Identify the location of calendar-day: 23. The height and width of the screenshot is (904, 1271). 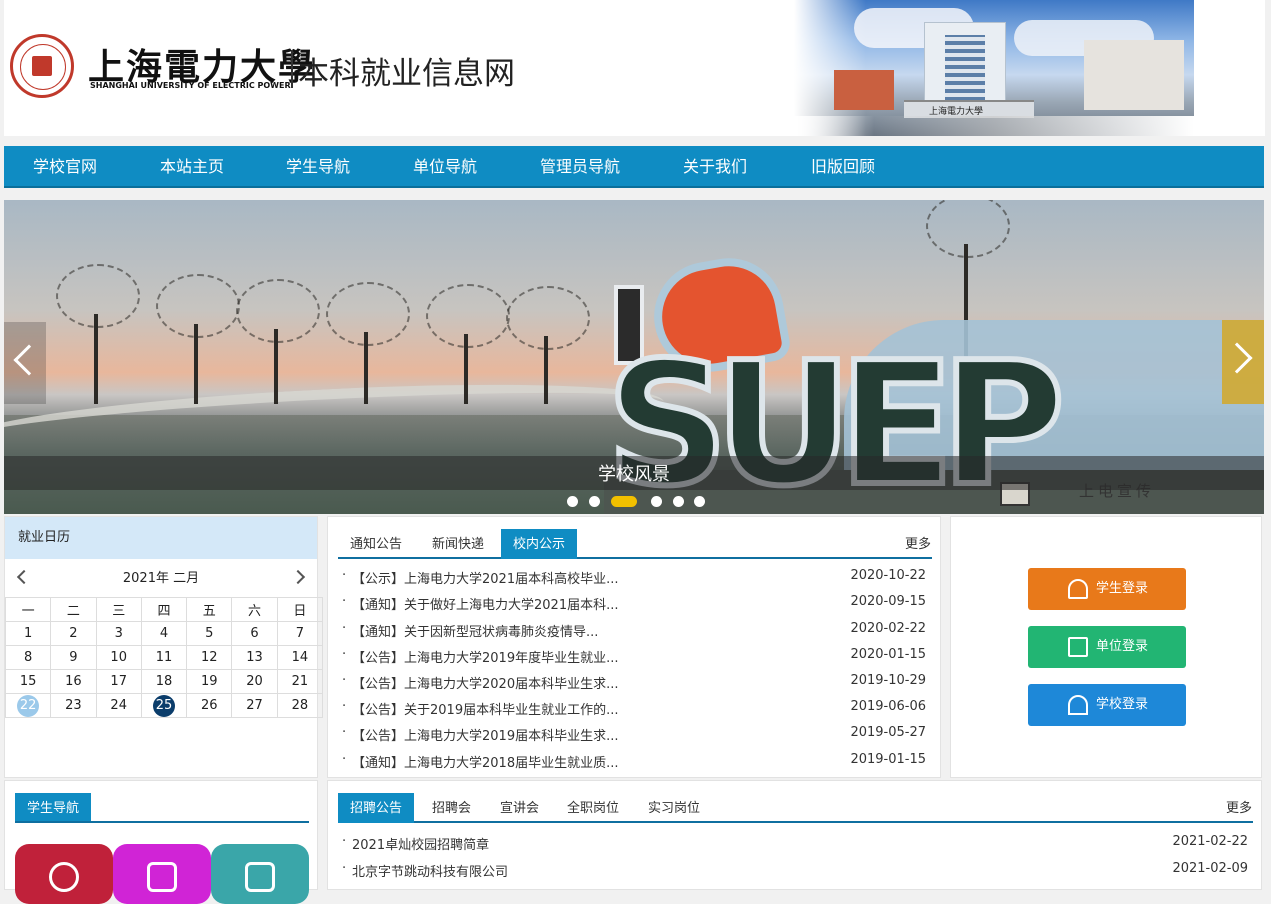
(73, 705).